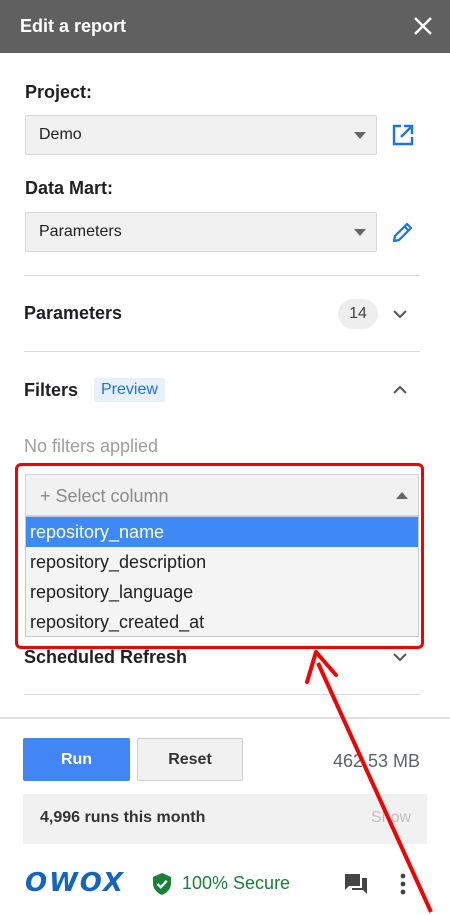 The width and height of the screenshot is (450, 915). I want to click on parameters-section-title: Parameters, so click(73, 313).